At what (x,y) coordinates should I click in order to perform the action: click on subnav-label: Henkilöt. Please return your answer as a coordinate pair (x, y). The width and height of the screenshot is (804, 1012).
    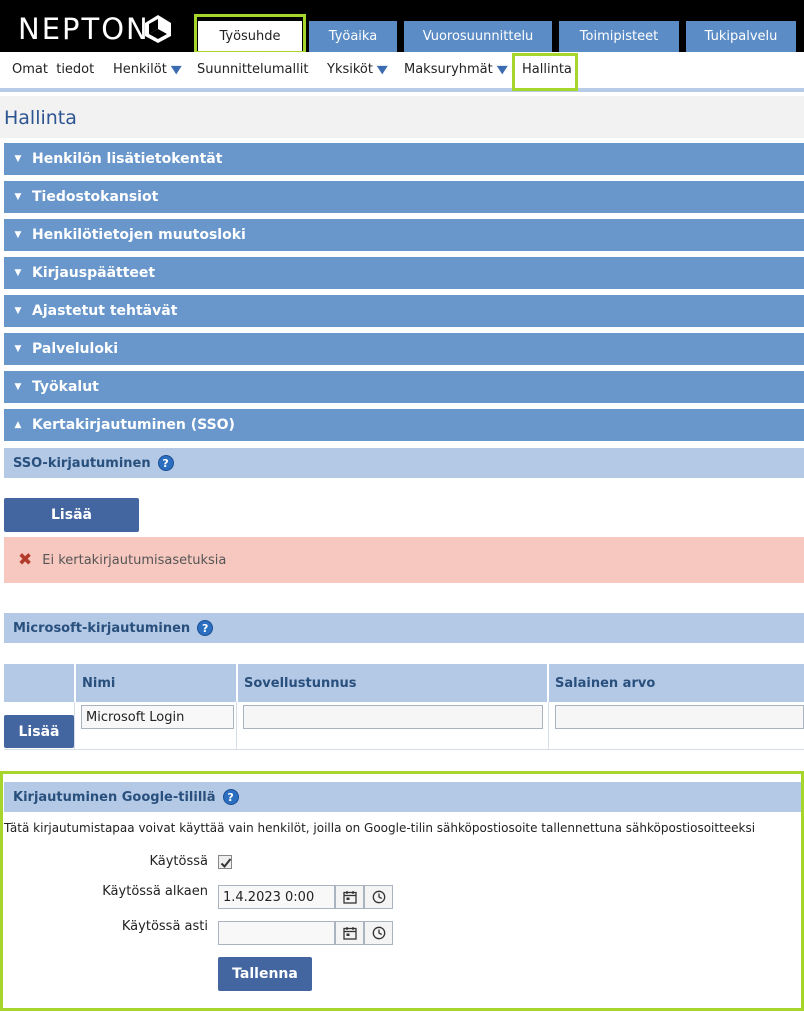
    Looking at the image, I should click on (140, 69).